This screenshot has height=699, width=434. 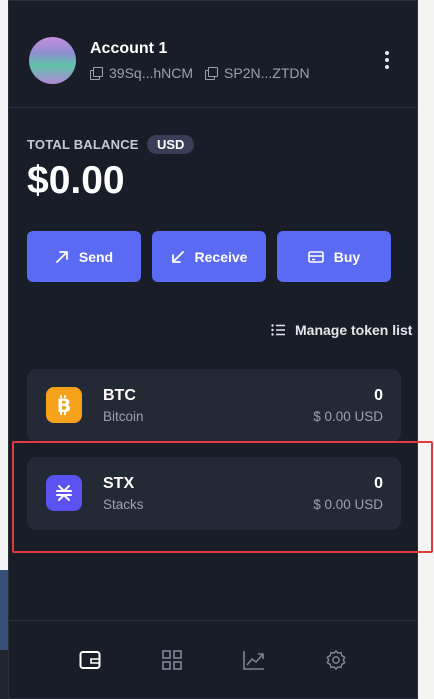 I want to click on receive-button: Receive, so click(x=209, y=256).